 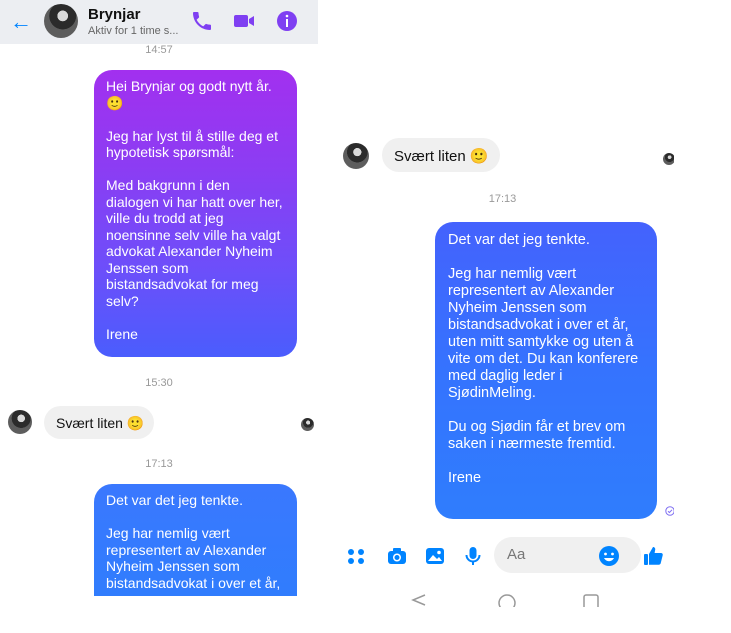 I want to click on phone-icon, so click(x=202, y=21).